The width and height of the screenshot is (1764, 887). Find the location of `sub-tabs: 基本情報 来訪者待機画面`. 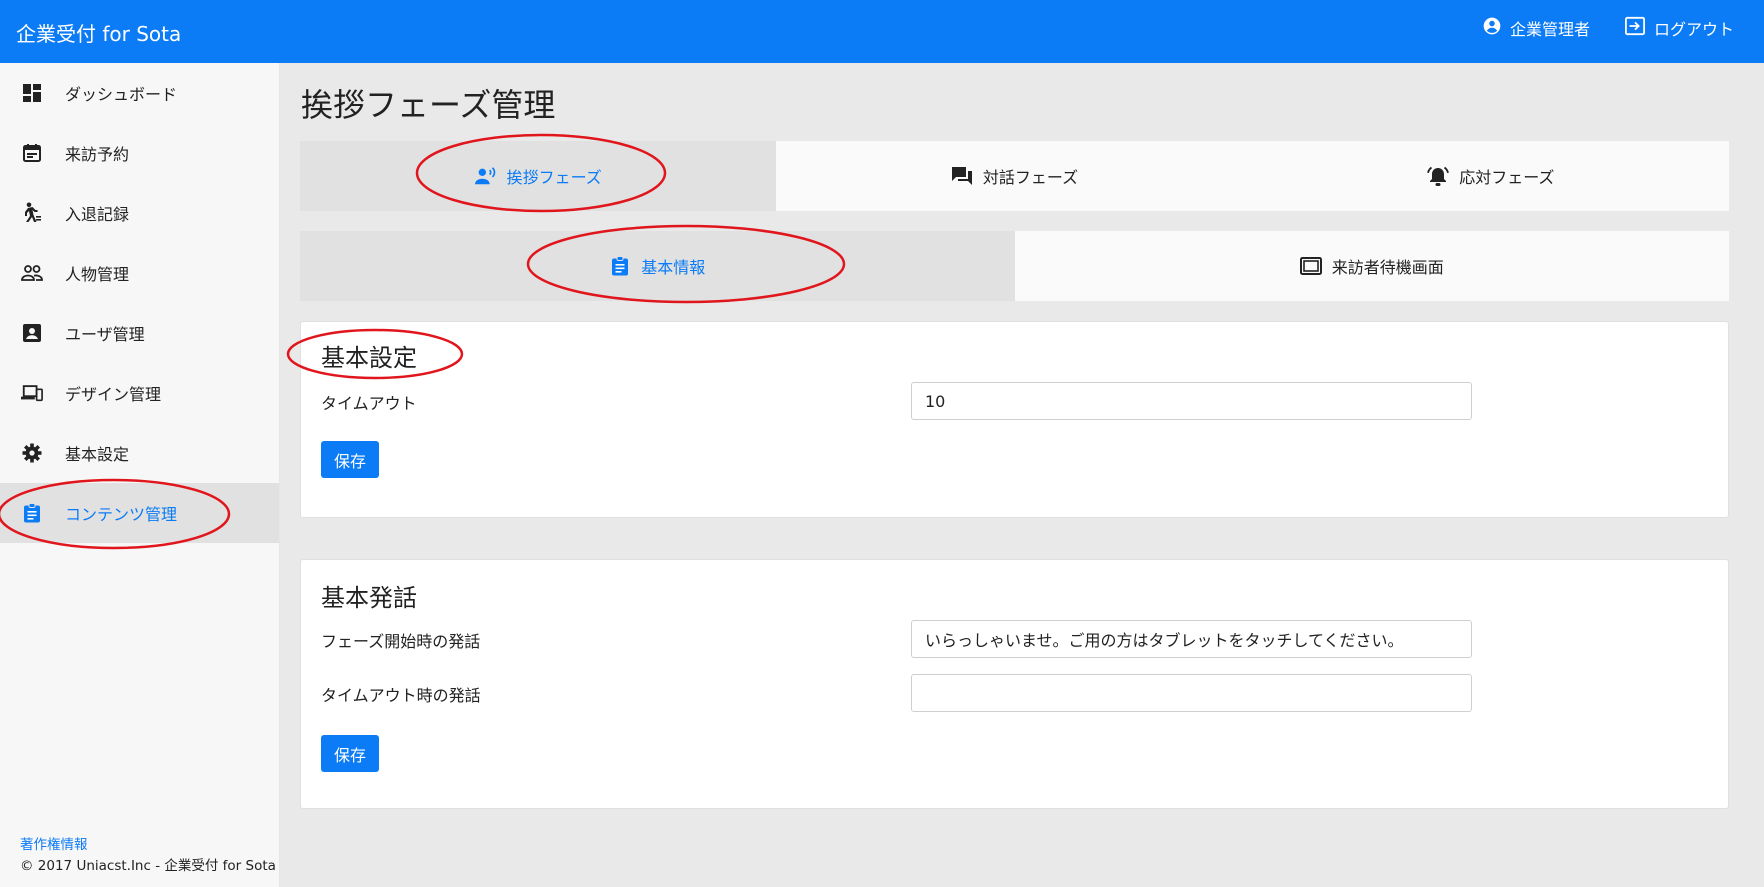

sub-tabs: 基本情報 来訪者待機画面 is located at coordinates (1014, 266).